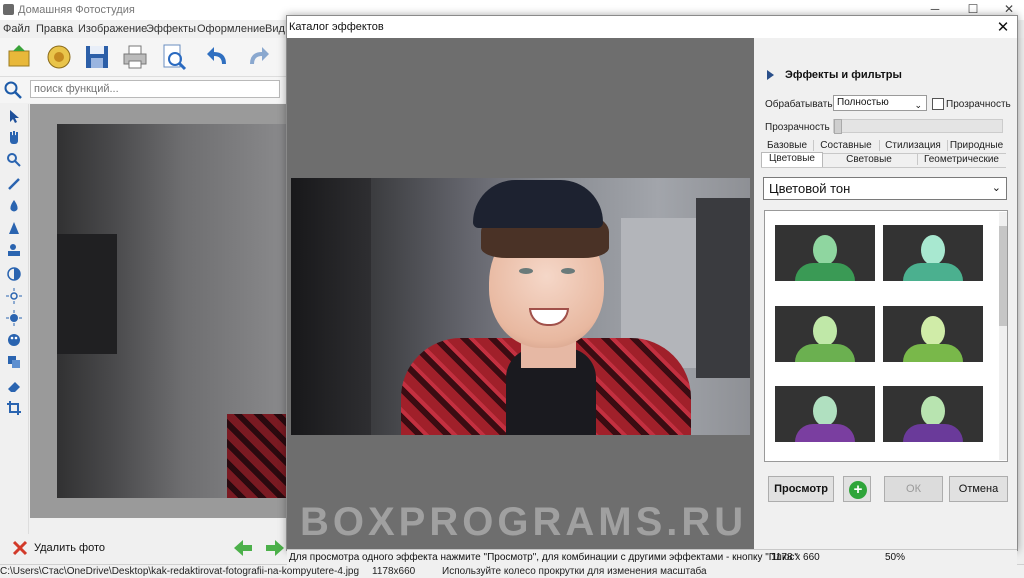 The height and width of the screenshot is (578, 1024). What do you see at coordinates (155, 89) in the screenshot?
I see `search-input` at bounding box center [155, 89].